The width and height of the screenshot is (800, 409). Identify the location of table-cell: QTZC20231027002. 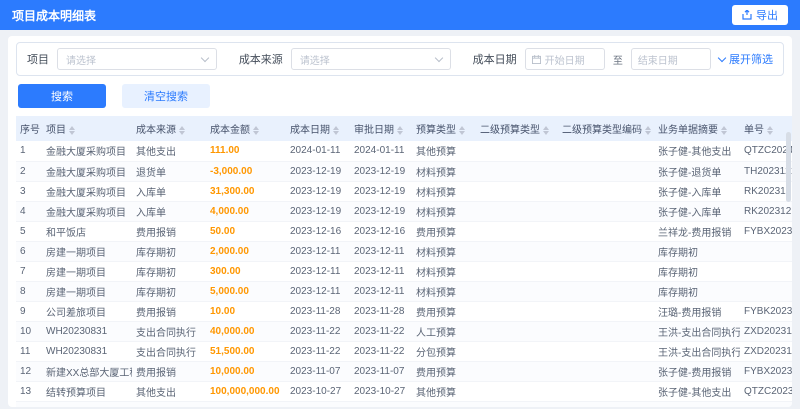
(766, 391).